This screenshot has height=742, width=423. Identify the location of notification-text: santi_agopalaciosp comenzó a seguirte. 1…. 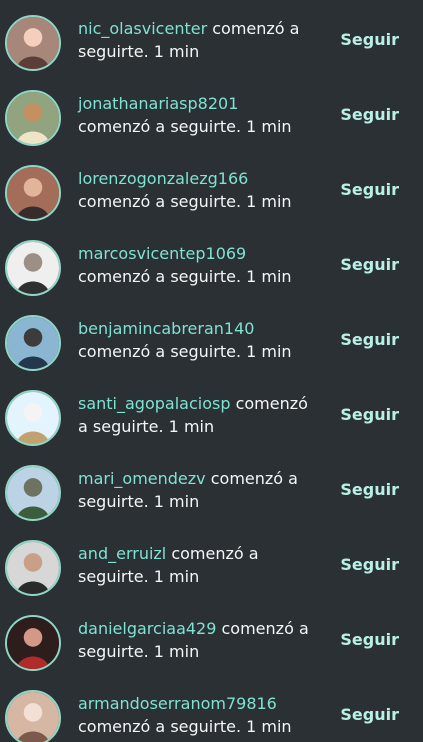
(198, 415).